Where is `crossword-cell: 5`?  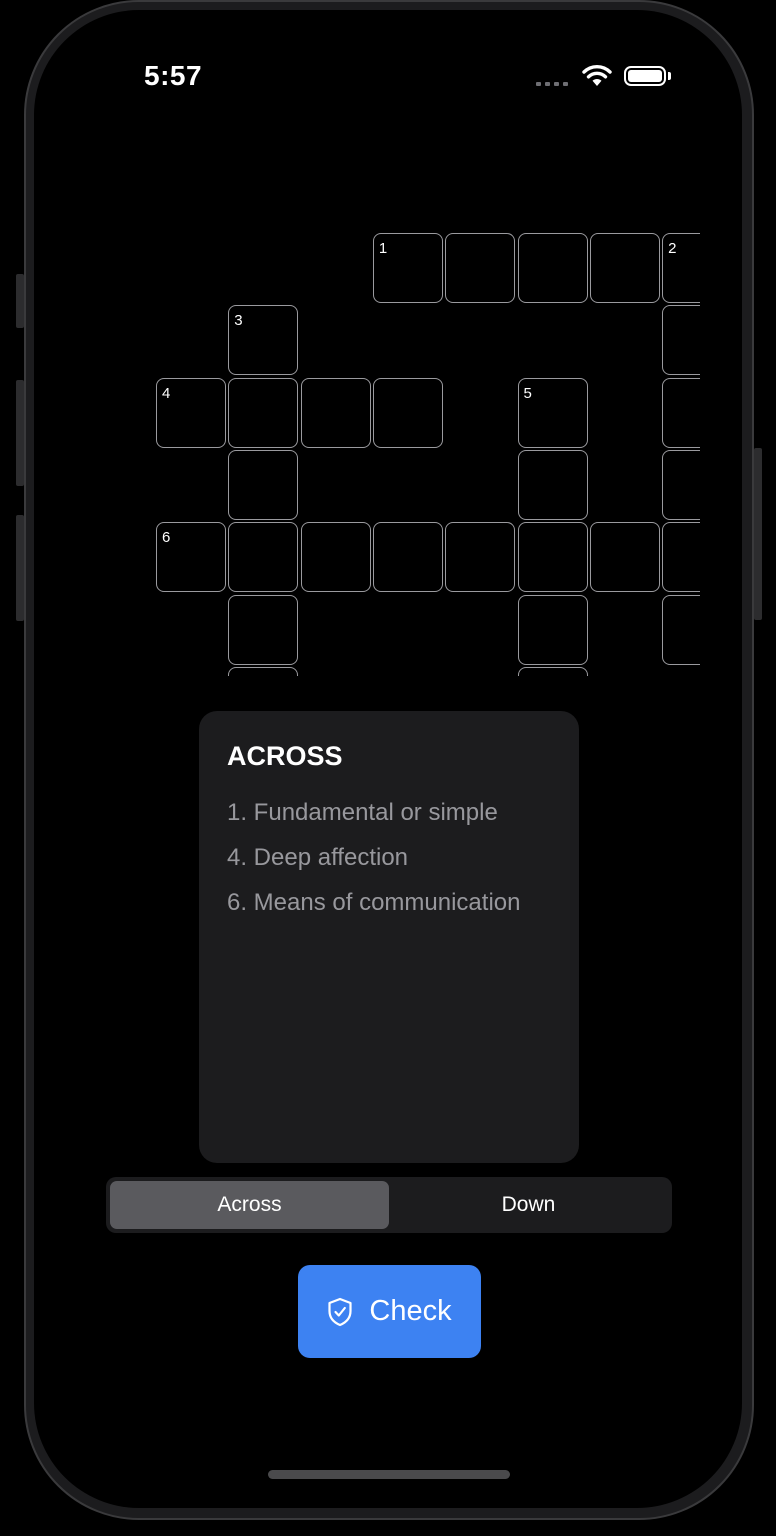 crossword-cell: 5 is located at coordinates (552, 412).